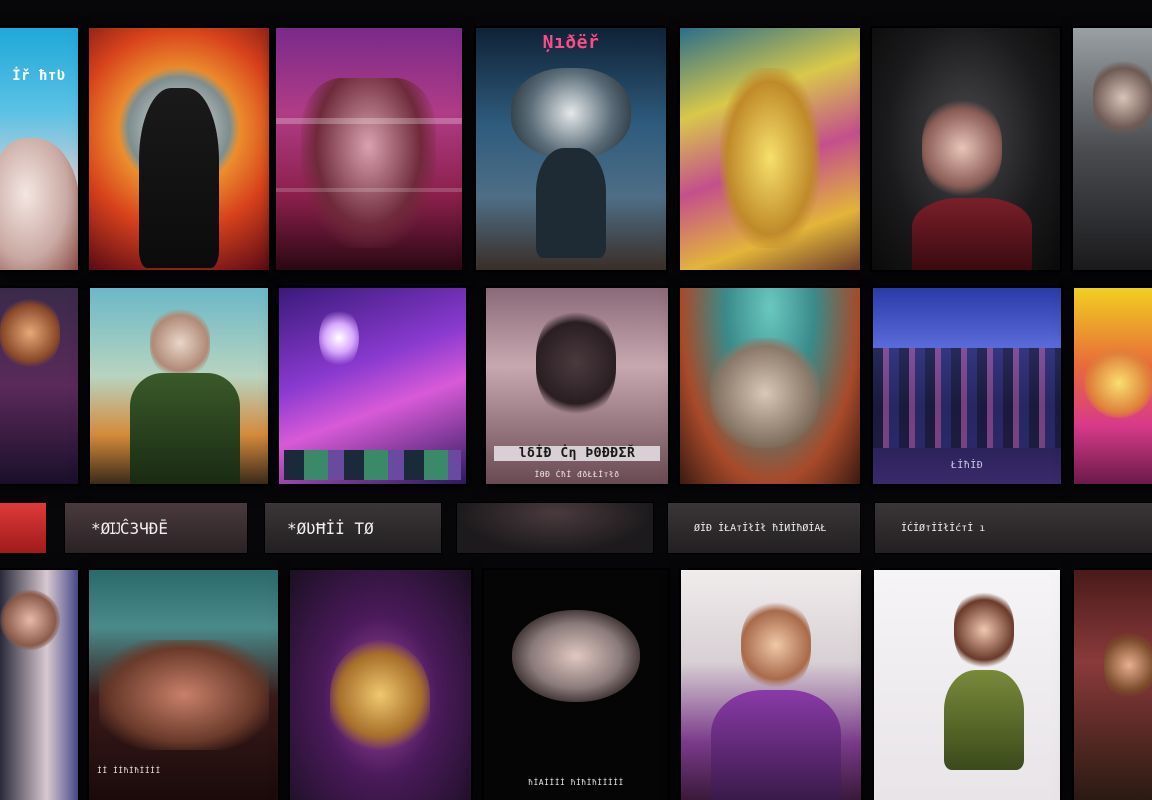 The height and width of the screenshot is (800, 1152). What do you see at coordinates (130, 528) in the screenshot?
I see `chip-label: *ØĲĈЗЧÐĒ` at bounding box center [130, 528].